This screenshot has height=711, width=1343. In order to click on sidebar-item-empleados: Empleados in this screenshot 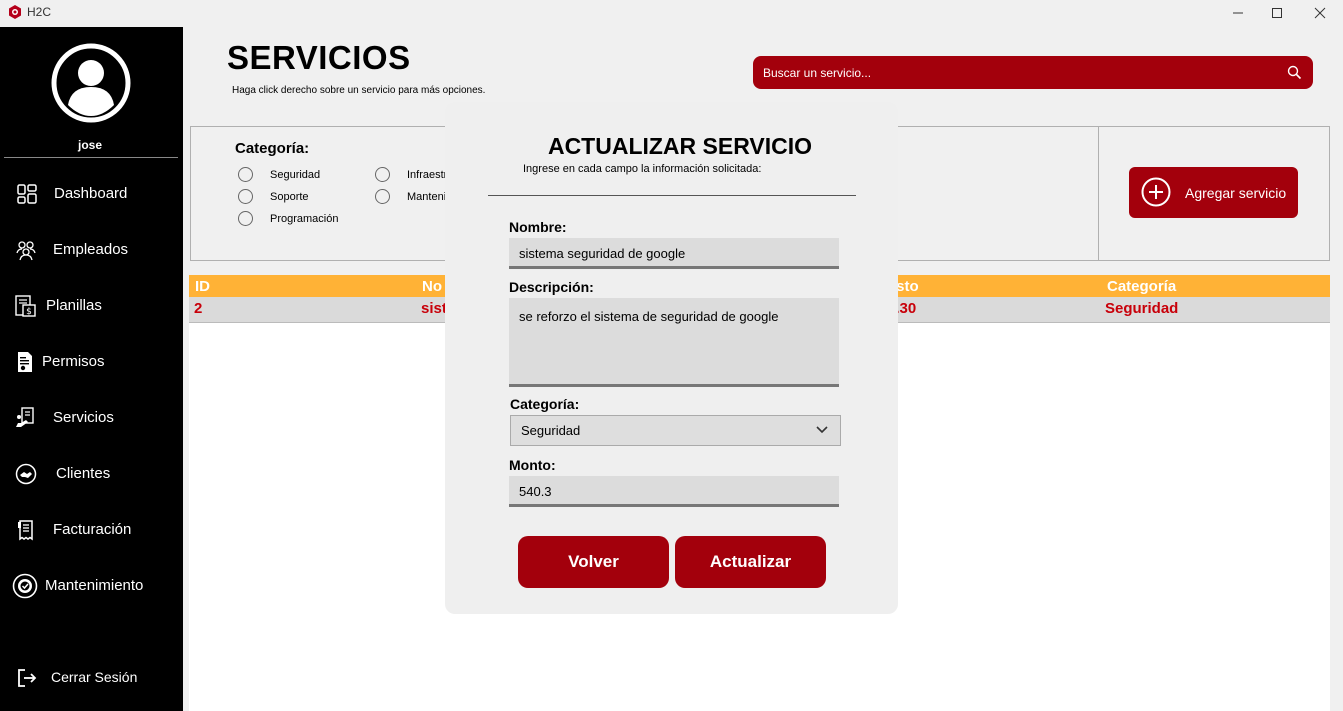, I will do `click(91, 250)`.